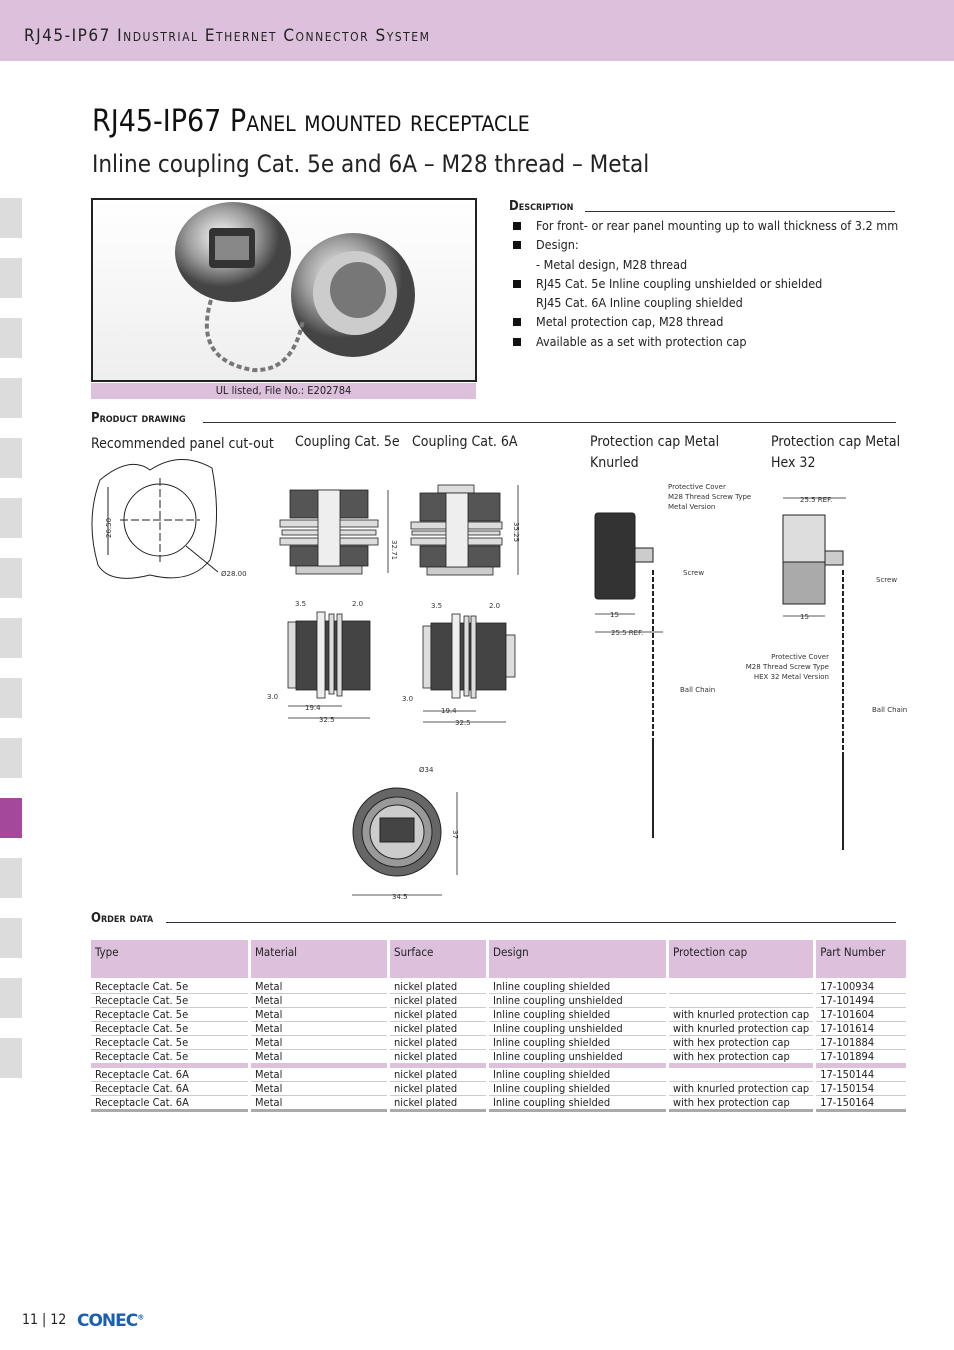 The width and height of the screenshot is (954, 1350). I want to click on table-cell: 17-101494, so click(861, 1001).